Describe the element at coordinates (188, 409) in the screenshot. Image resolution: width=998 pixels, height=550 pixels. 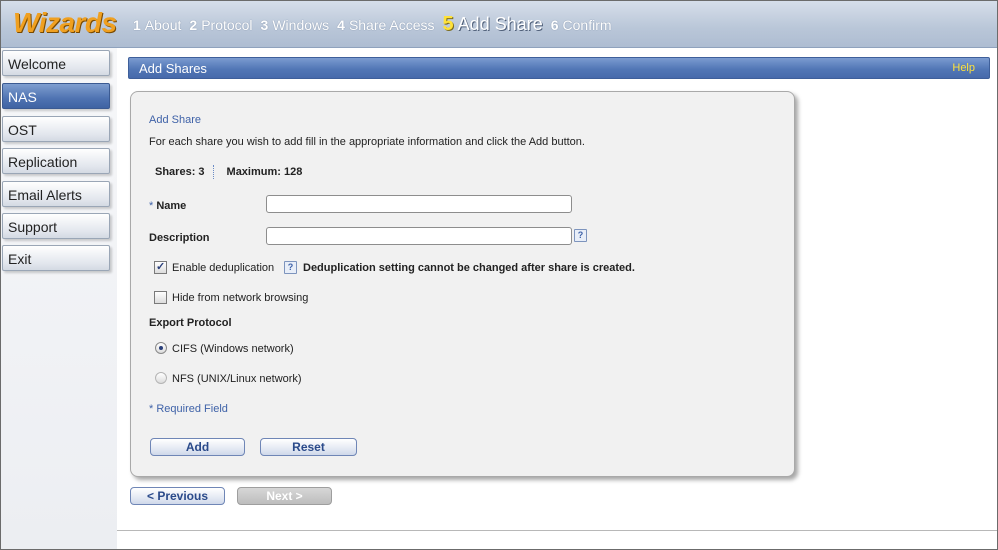
I see `required-field-note: * Required Field` at that location.